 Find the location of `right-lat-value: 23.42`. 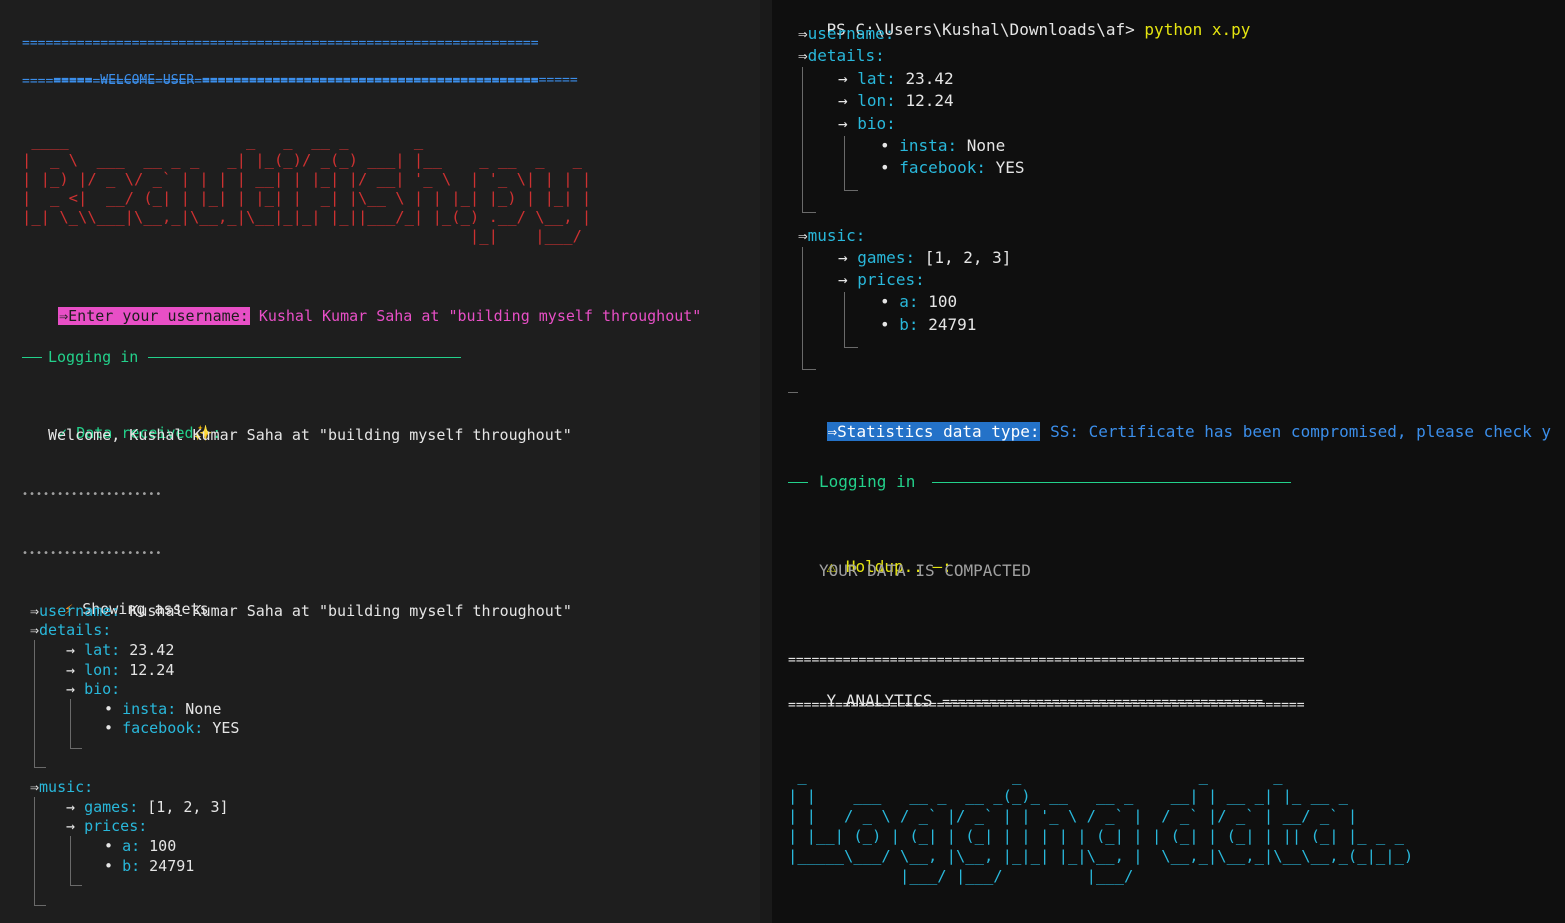

right-lat-value: 23.42 is located at coordinates (929, 78).